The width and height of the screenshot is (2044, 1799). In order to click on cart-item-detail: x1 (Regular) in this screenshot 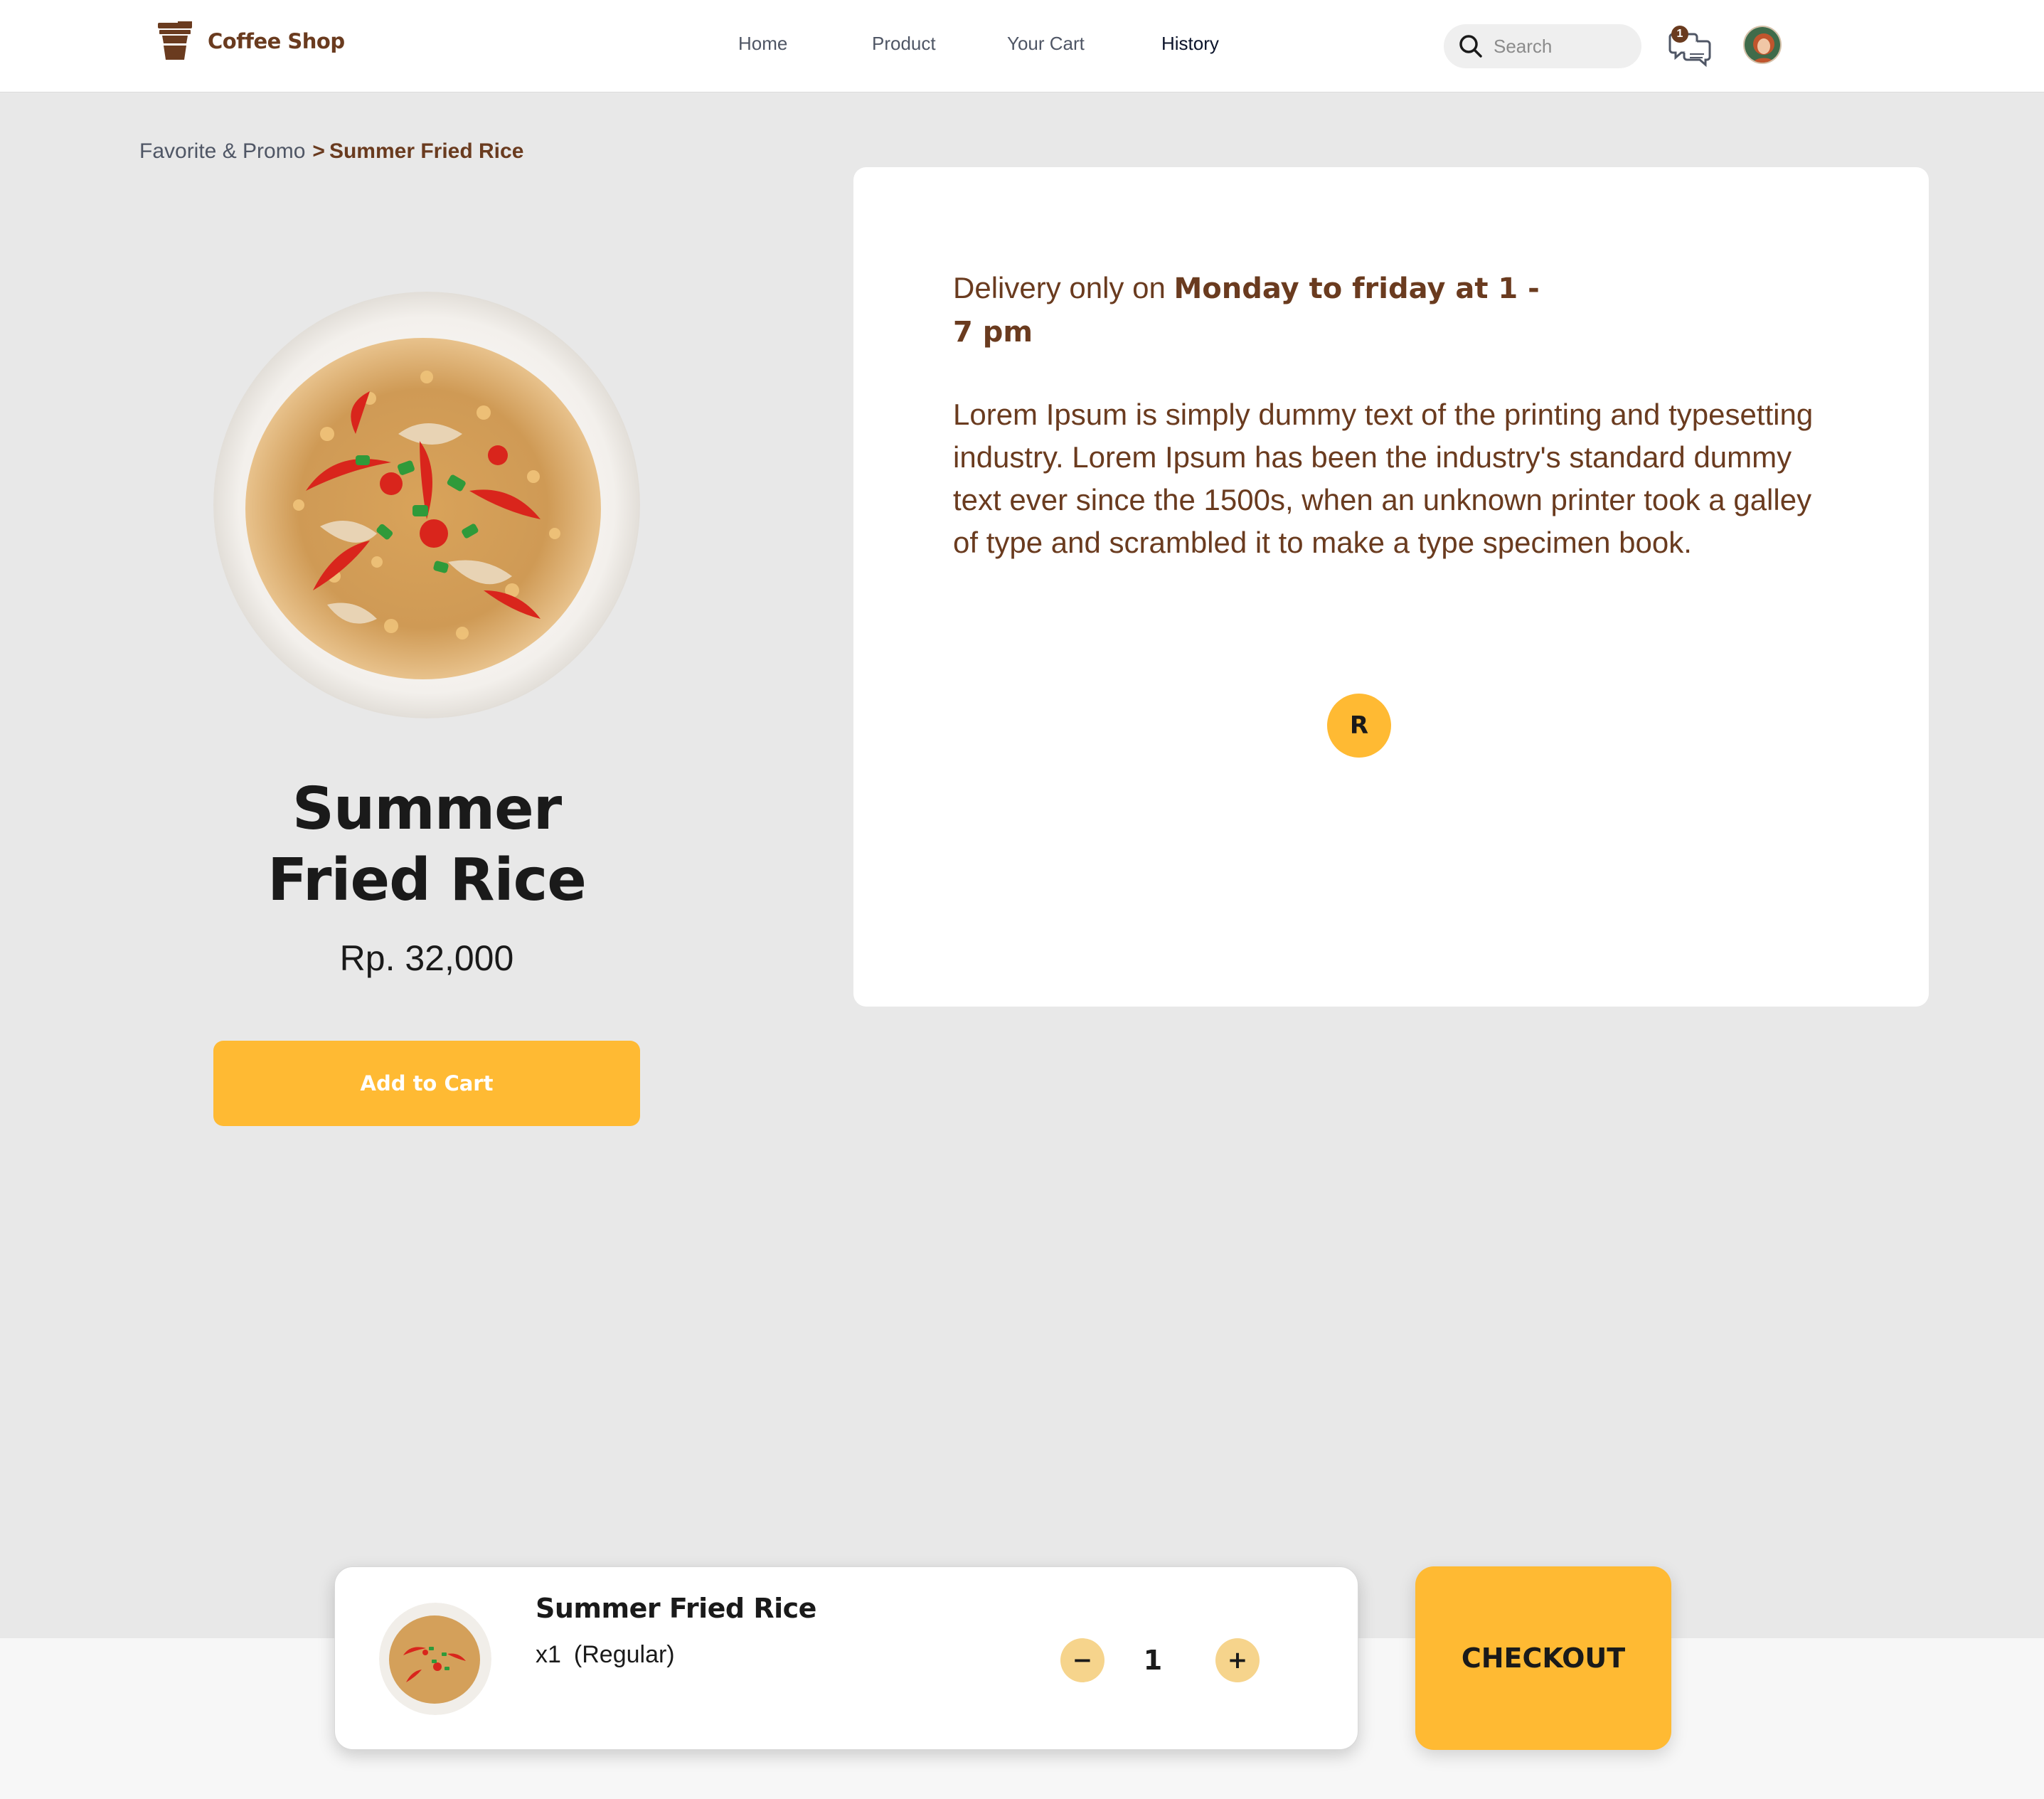, I will do `click(605, 1655)`.